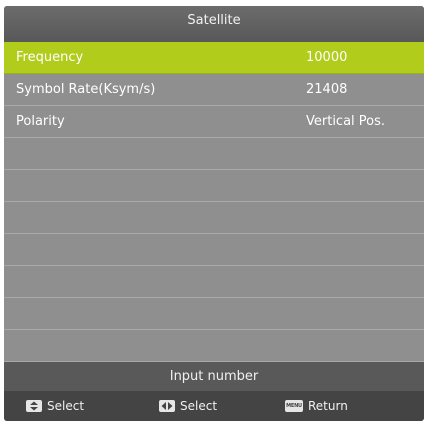 This screenshot has width=428, height=425. What do you see at coordinates (40, 121) in the screenshot?
I see `row-label: Polarity` at bounding box center [40, 121].